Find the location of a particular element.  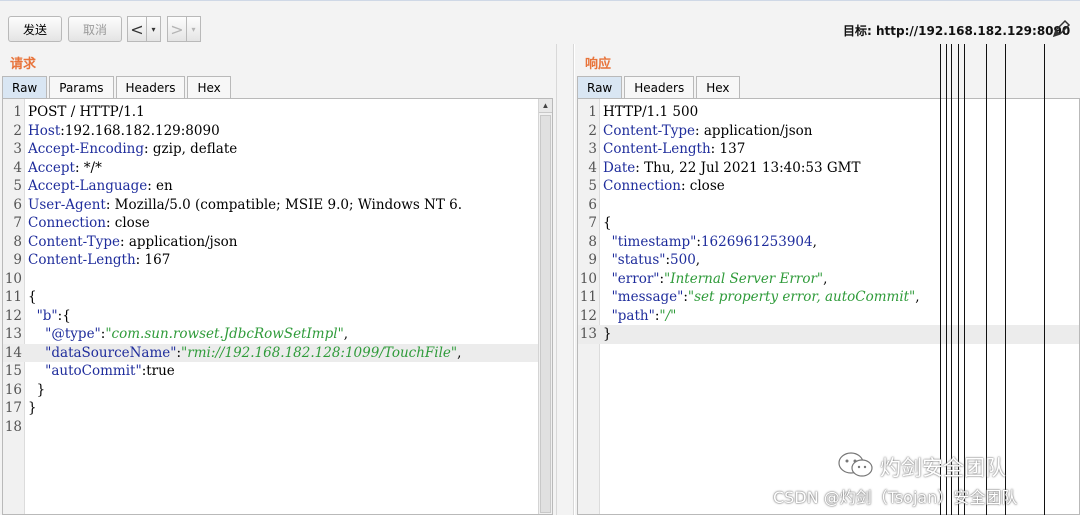

code-token: 500 is located at coordinates (683, 260).